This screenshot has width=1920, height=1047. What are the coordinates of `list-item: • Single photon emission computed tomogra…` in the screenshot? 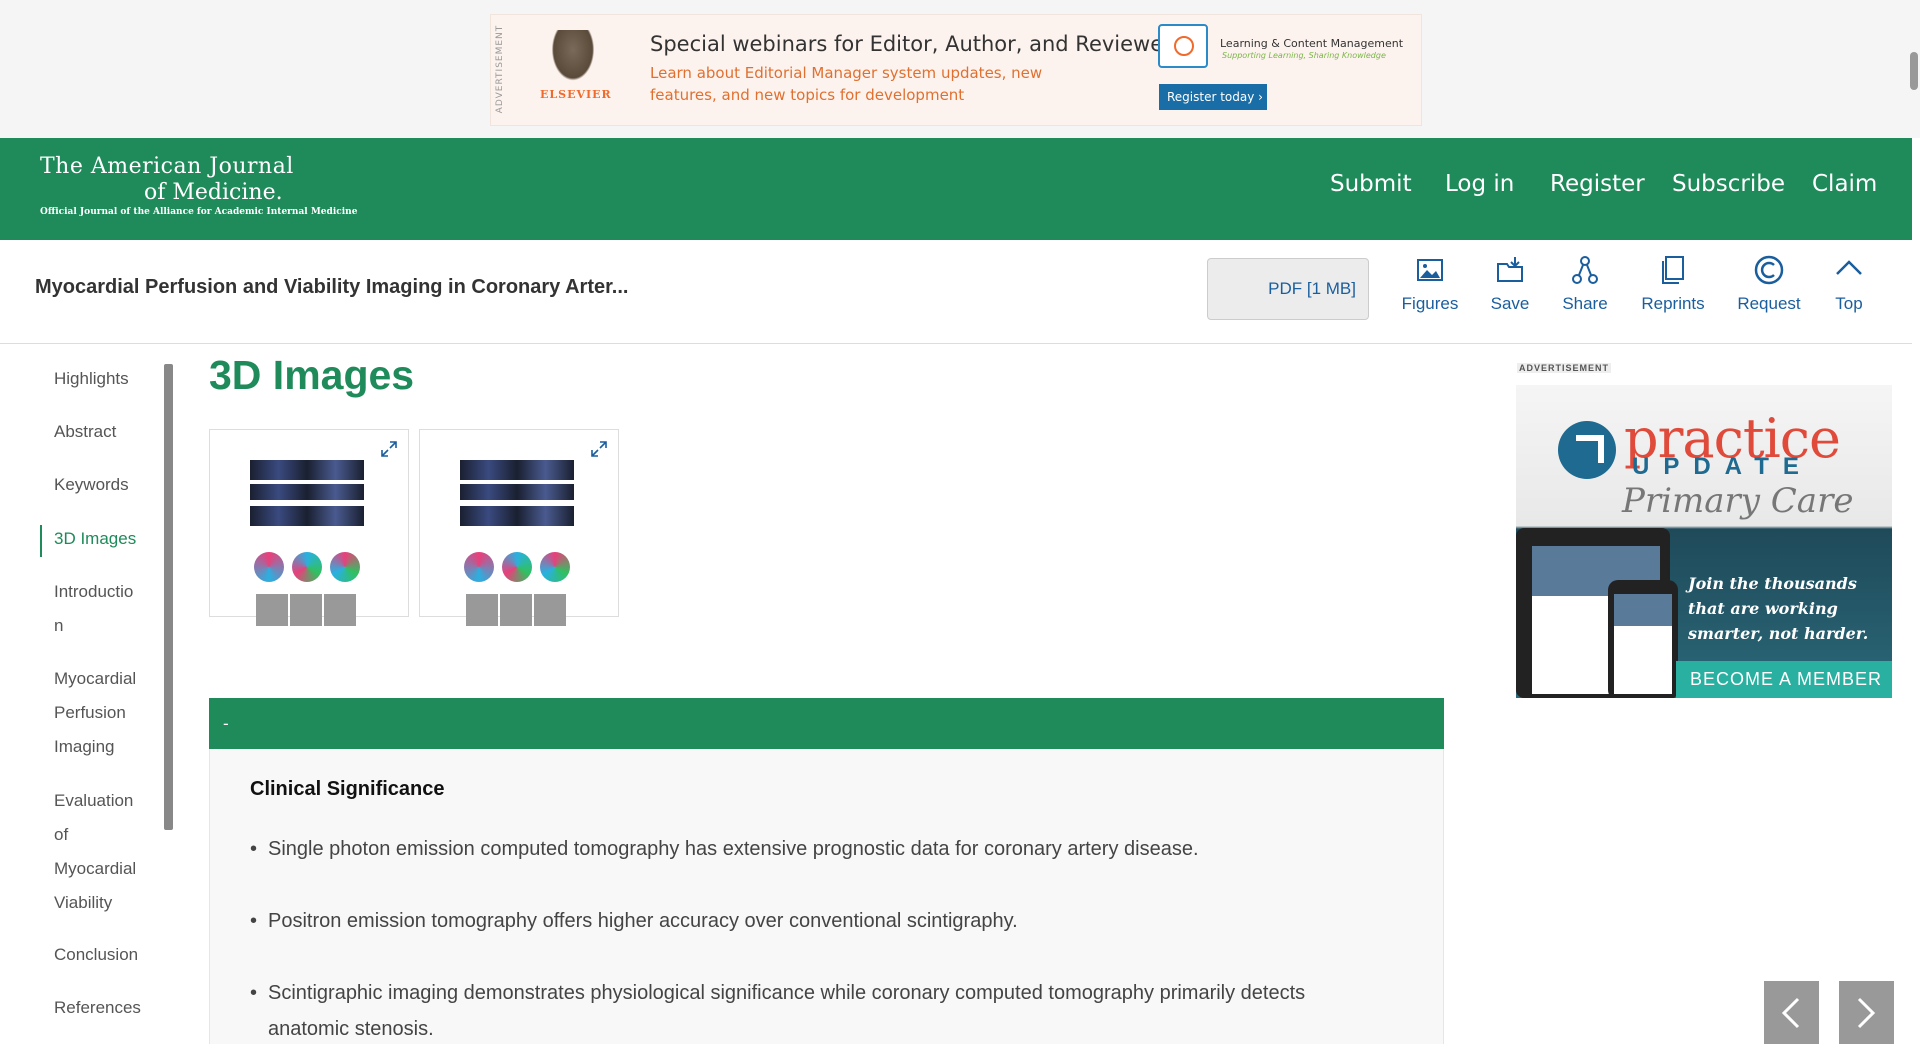 It's located at (820, 849).